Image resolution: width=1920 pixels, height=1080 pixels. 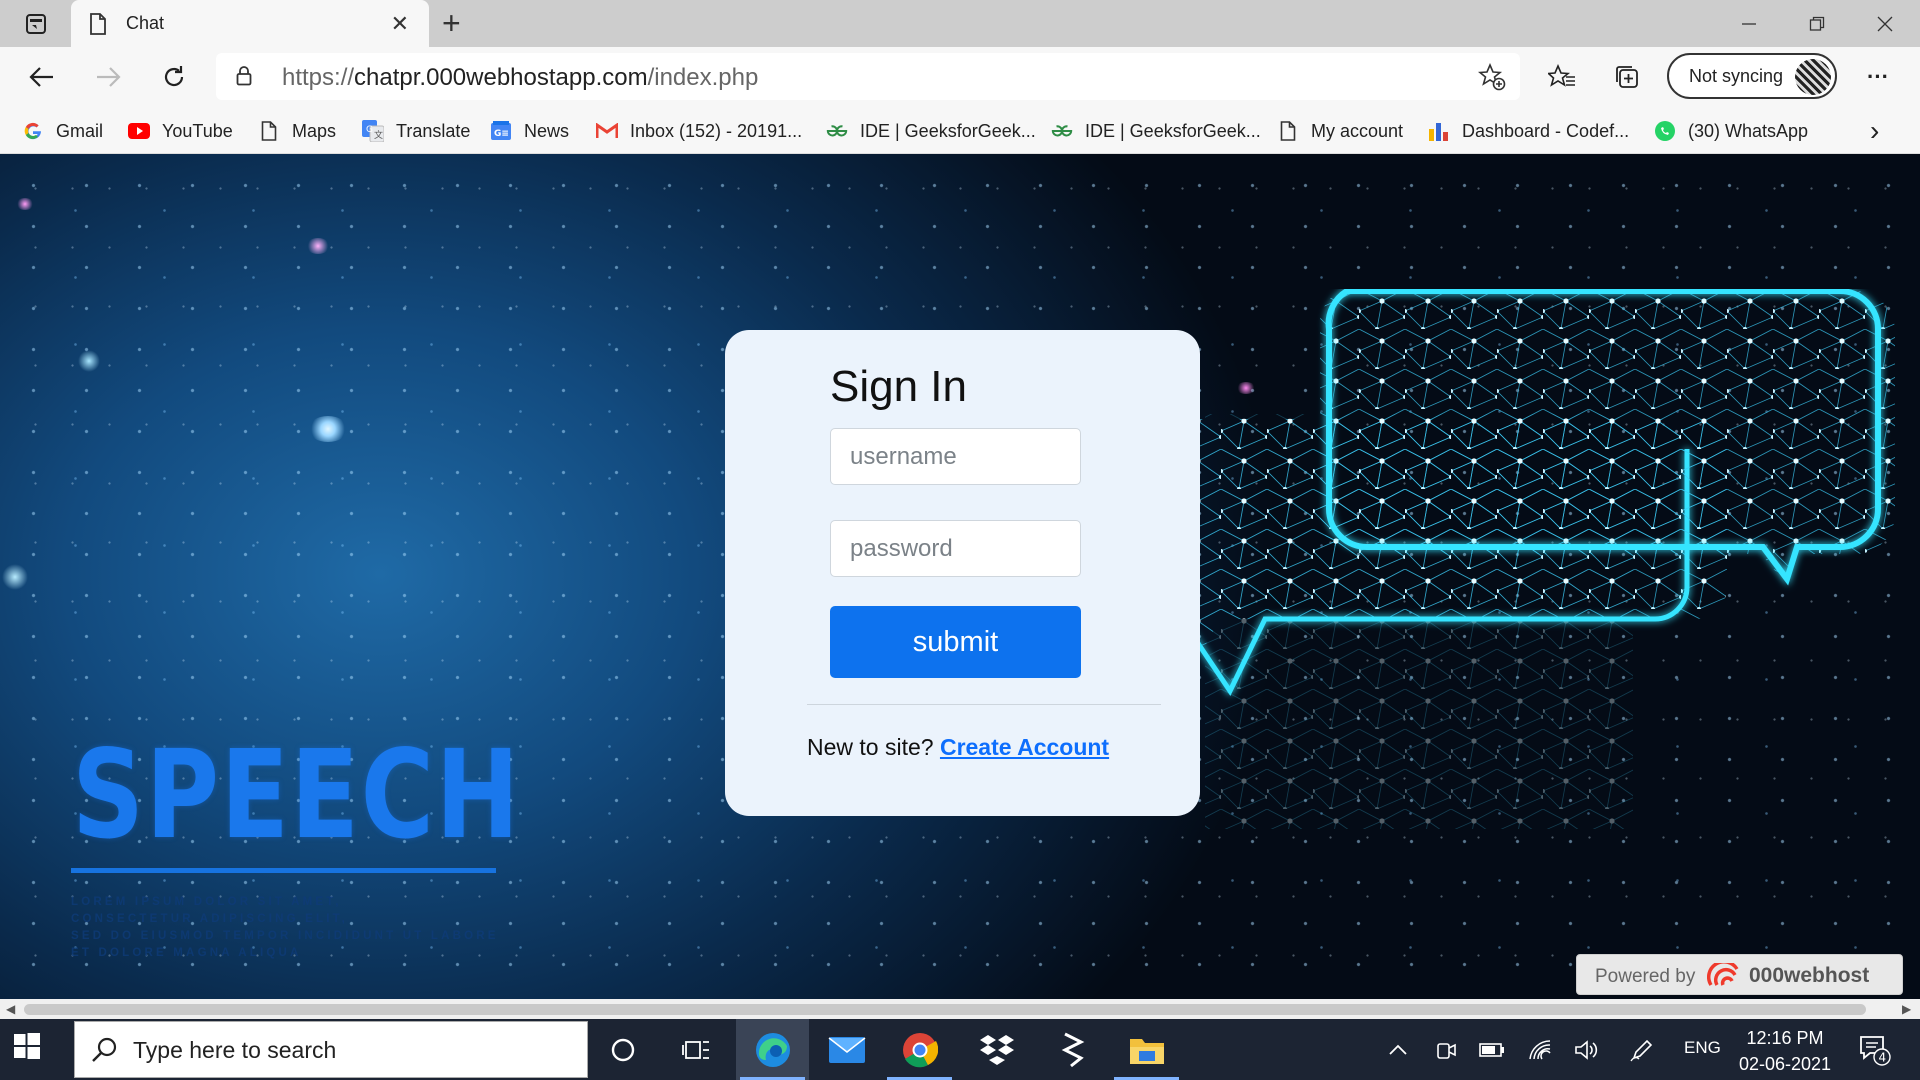 I want to click on meet-now-button, so click(x=1446, y=1049).